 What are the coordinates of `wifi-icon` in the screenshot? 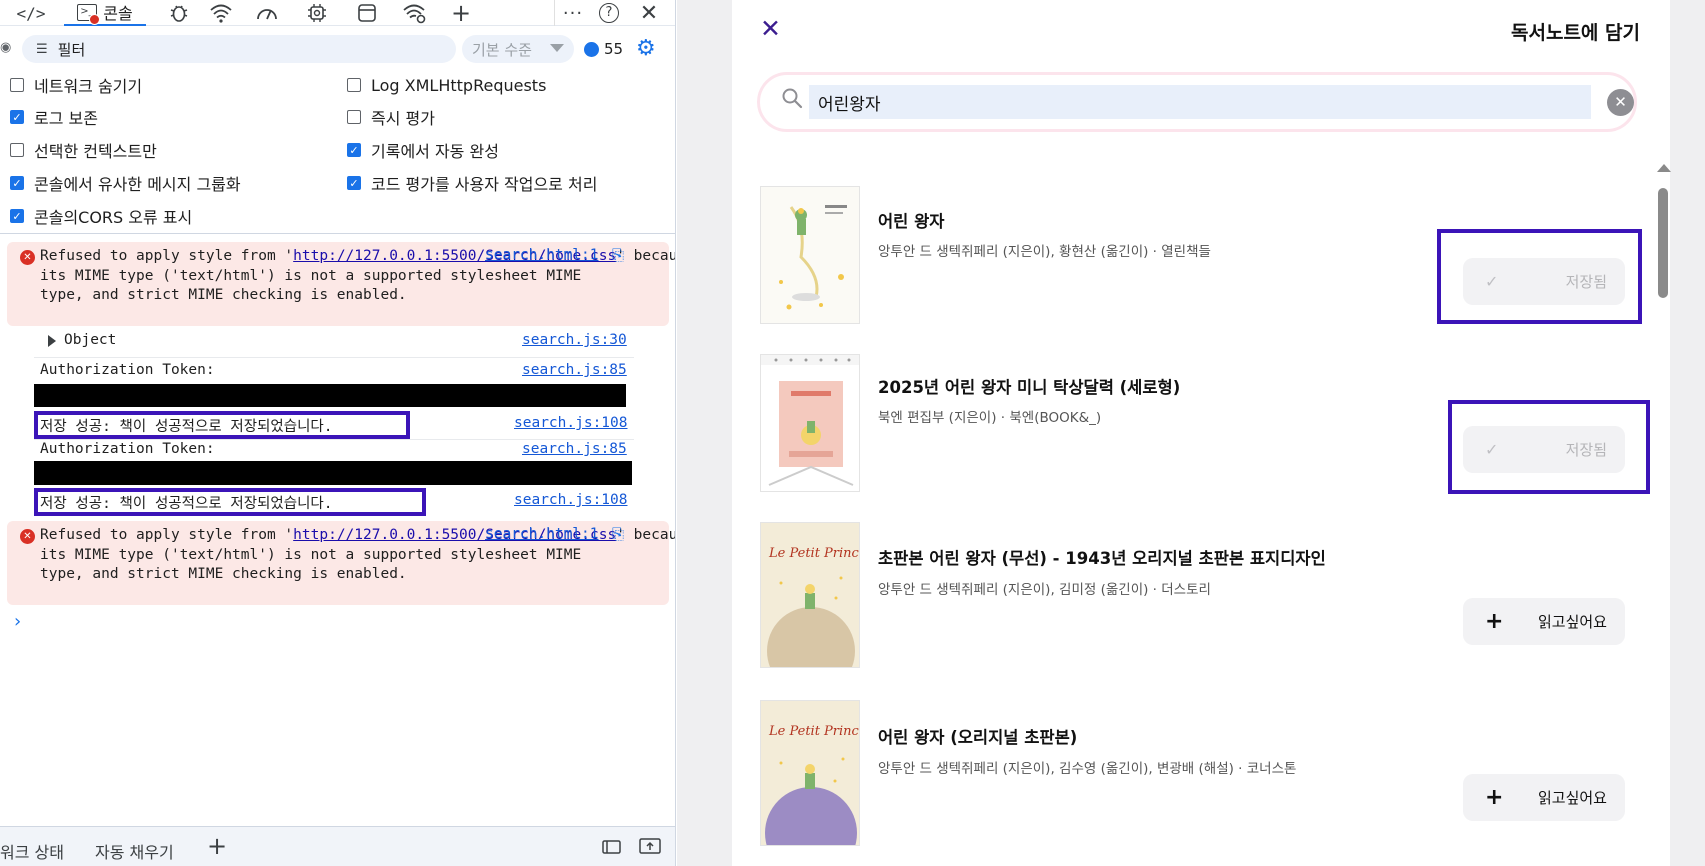 It's located at (221, 13).